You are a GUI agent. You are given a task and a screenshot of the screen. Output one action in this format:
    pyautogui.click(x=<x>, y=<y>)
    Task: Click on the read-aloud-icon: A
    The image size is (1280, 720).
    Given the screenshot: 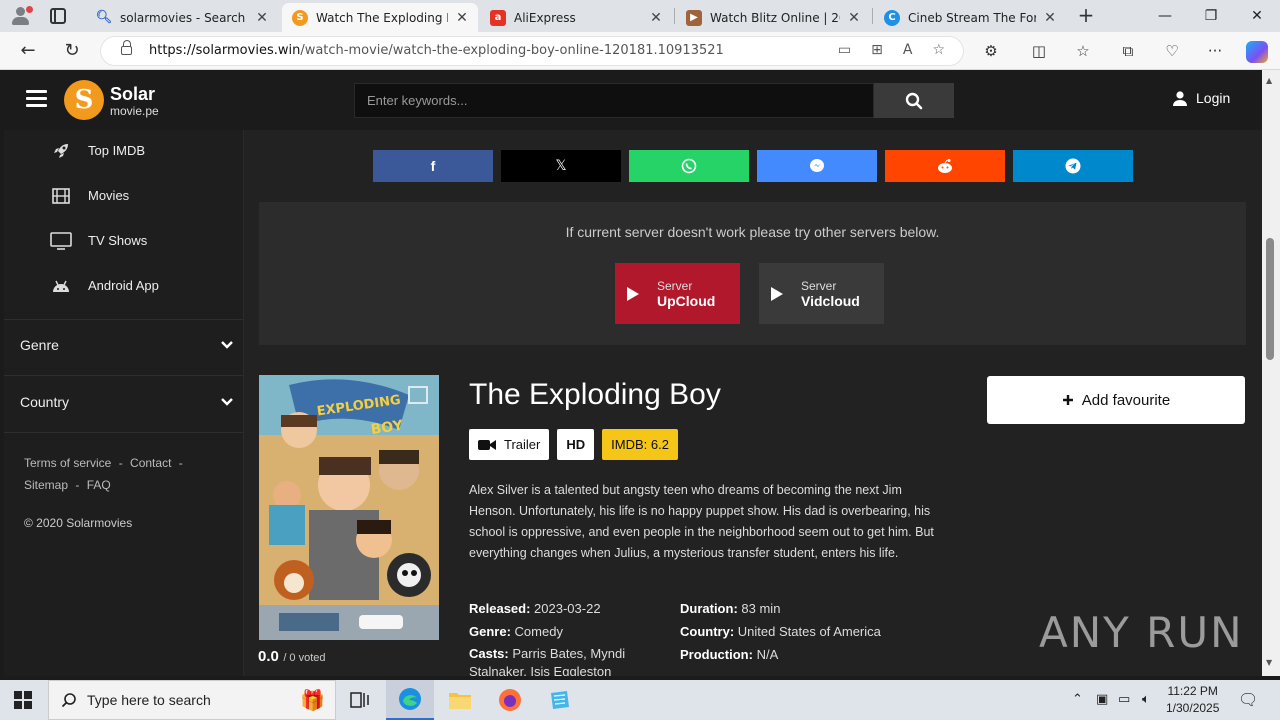 What is the action you would take?
    pyautogui.click(x=908, y=50)
    